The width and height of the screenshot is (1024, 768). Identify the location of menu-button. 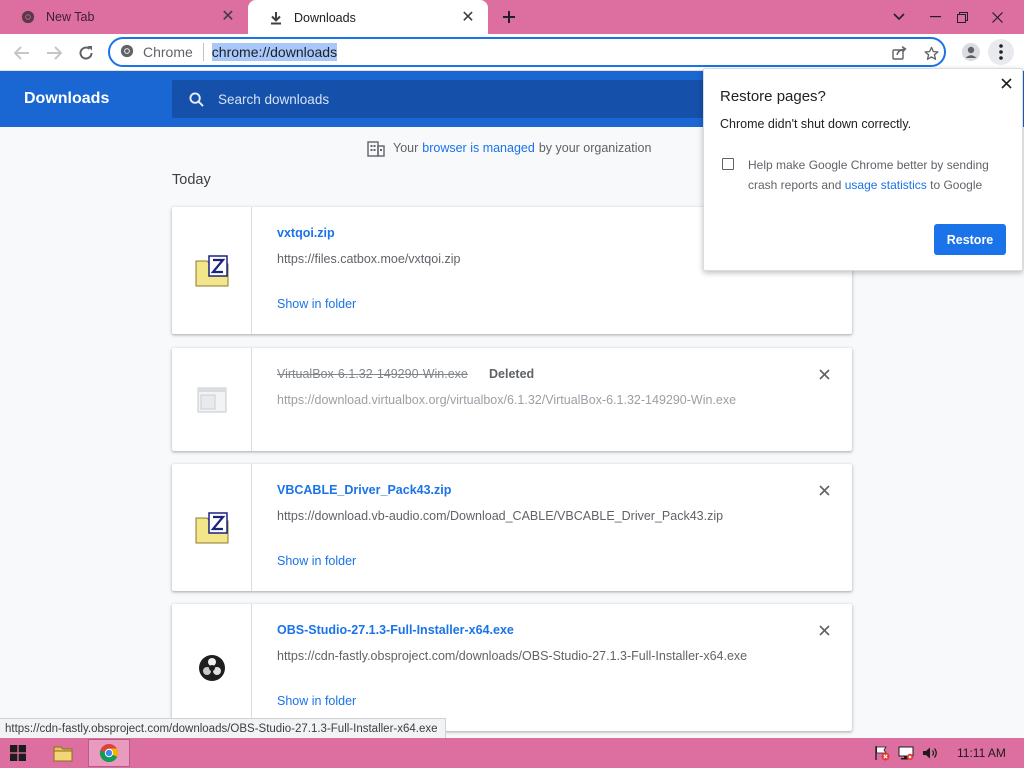
(1001, 52).